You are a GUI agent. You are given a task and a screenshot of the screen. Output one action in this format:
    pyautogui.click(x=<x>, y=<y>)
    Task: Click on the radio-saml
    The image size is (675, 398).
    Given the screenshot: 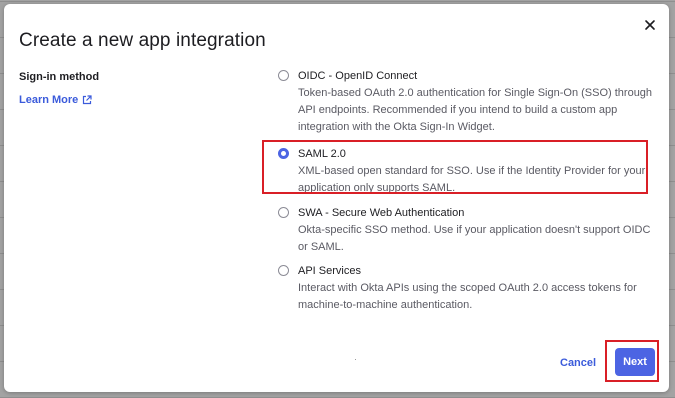 What is the action you would take?
    pyautogui.click(x=283, y=153)
    